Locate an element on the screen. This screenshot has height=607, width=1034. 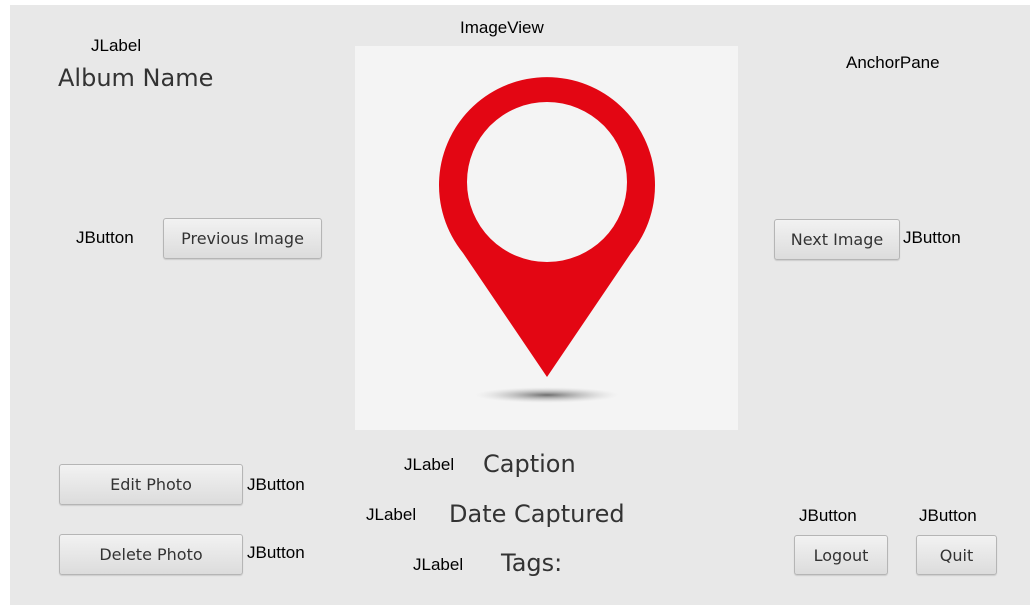
quit-button: Quit is located at coordinates (956, 555).